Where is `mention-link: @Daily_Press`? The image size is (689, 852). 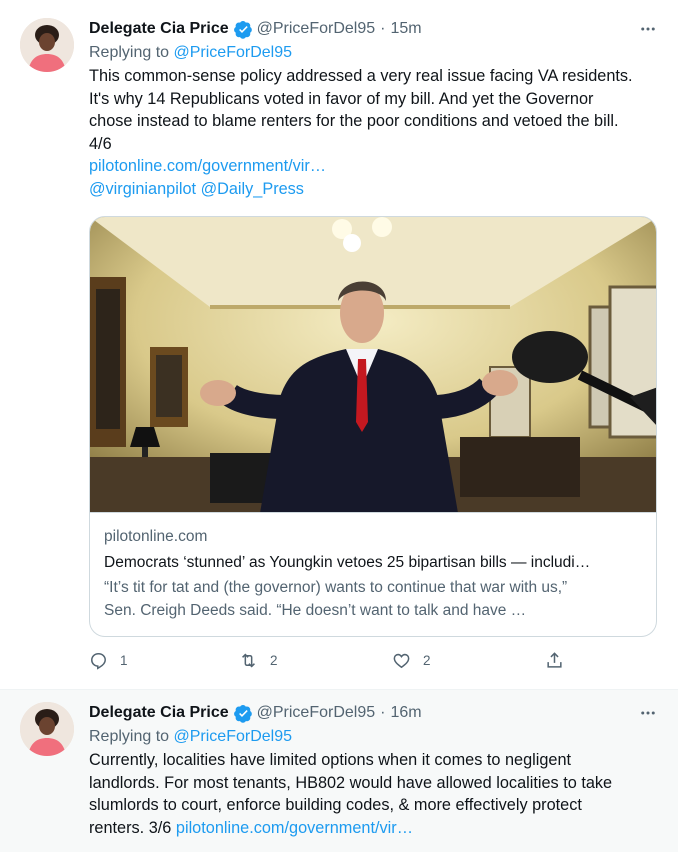
mention-link: @Daily_Press is located at coordinates (252, 189).